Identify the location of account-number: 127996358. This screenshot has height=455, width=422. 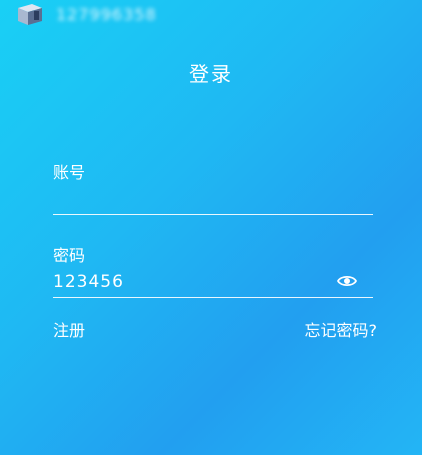
(106, 14).